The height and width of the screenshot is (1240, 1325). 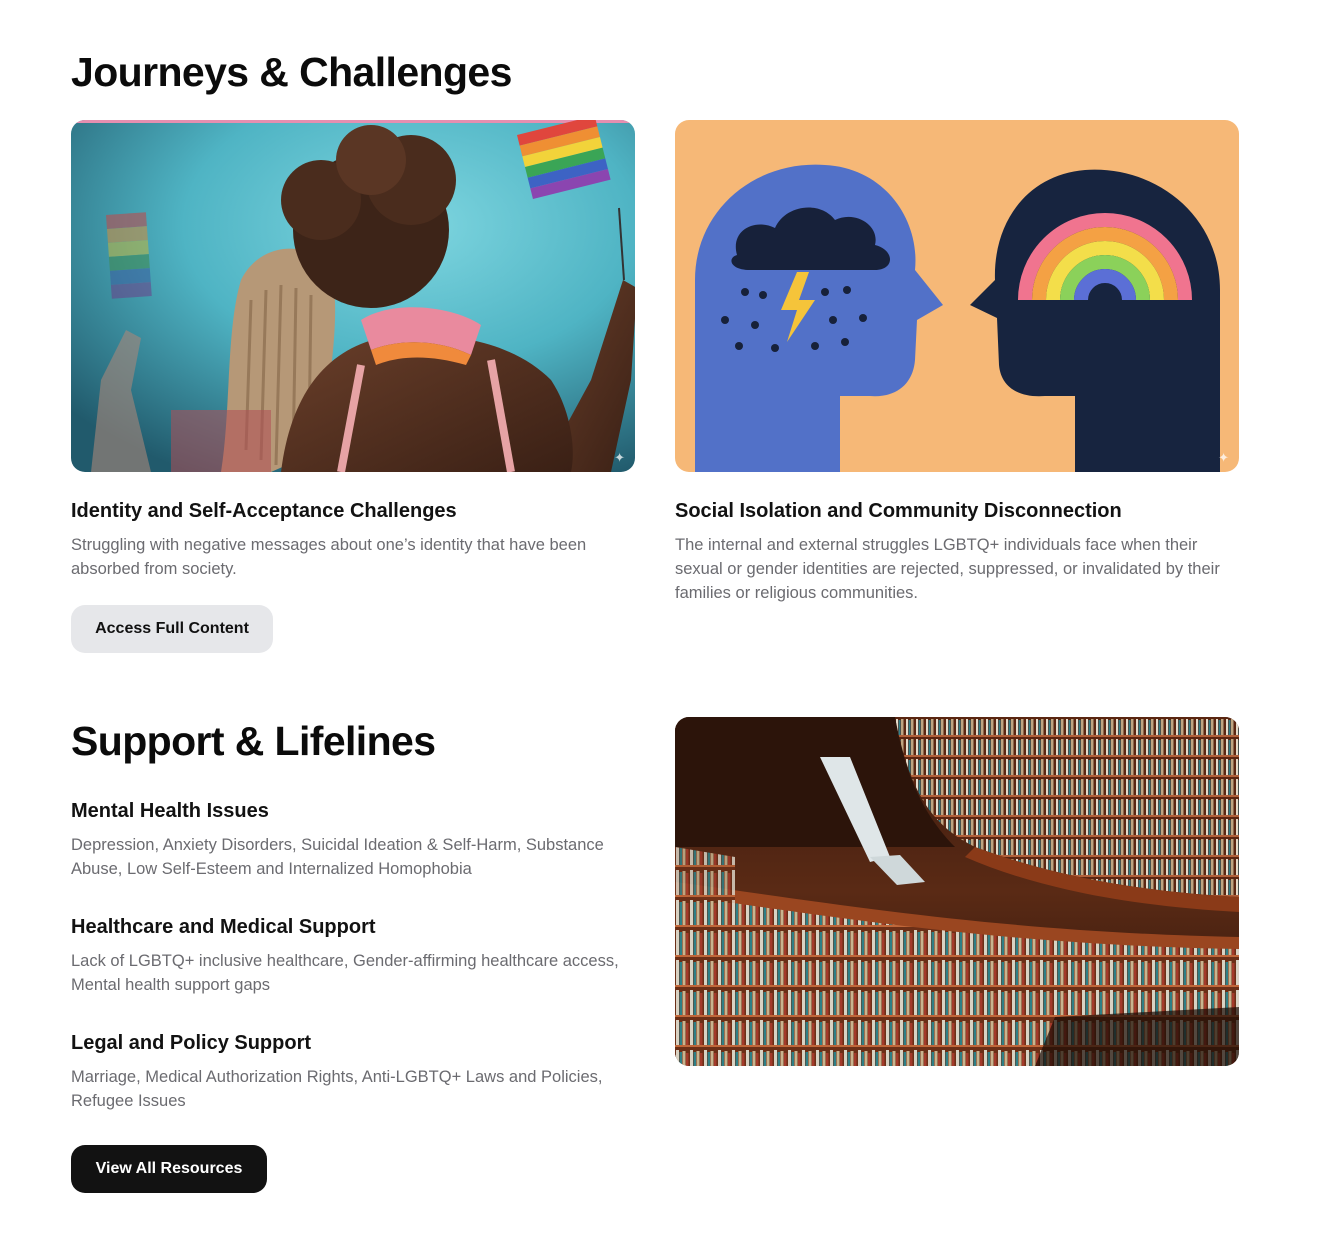 What do you see at coordinates (291, 72) in the screenshot?
I see `journeys-section-title: Journeys & Challenges` at bounding box center [291, 72].